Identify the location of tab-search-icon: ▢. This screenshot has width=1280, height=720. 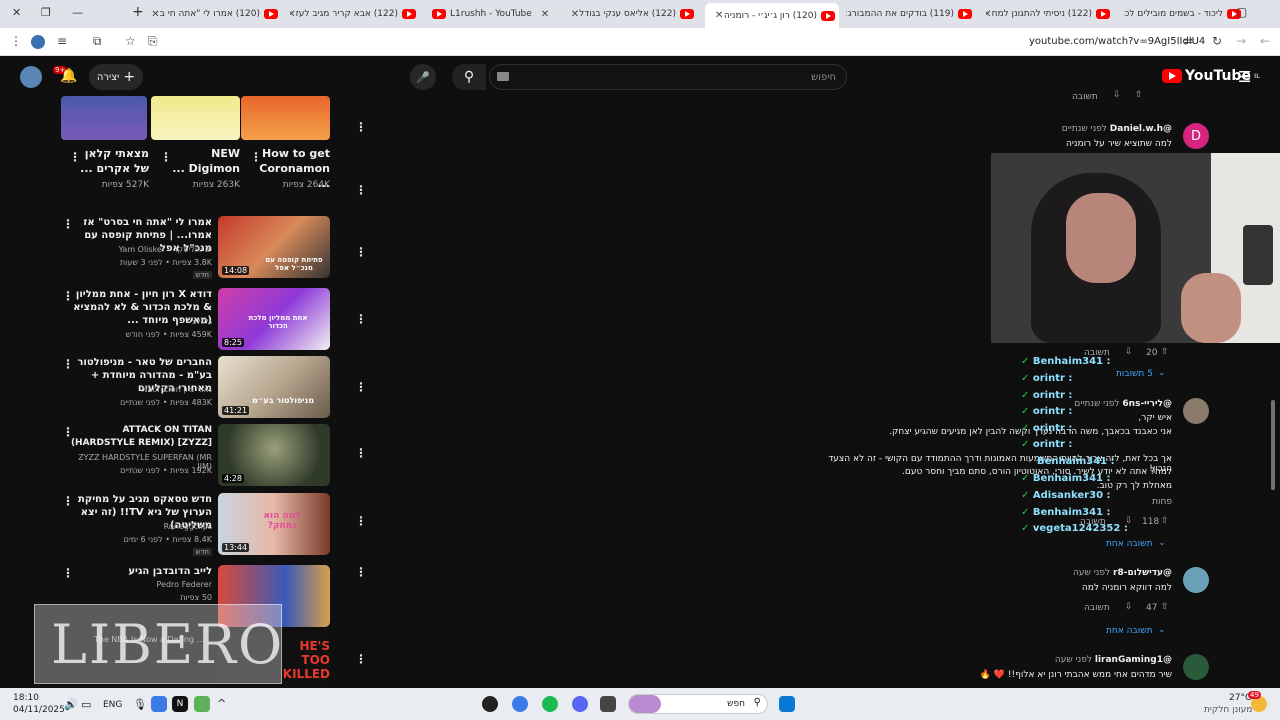
(1241, 12).